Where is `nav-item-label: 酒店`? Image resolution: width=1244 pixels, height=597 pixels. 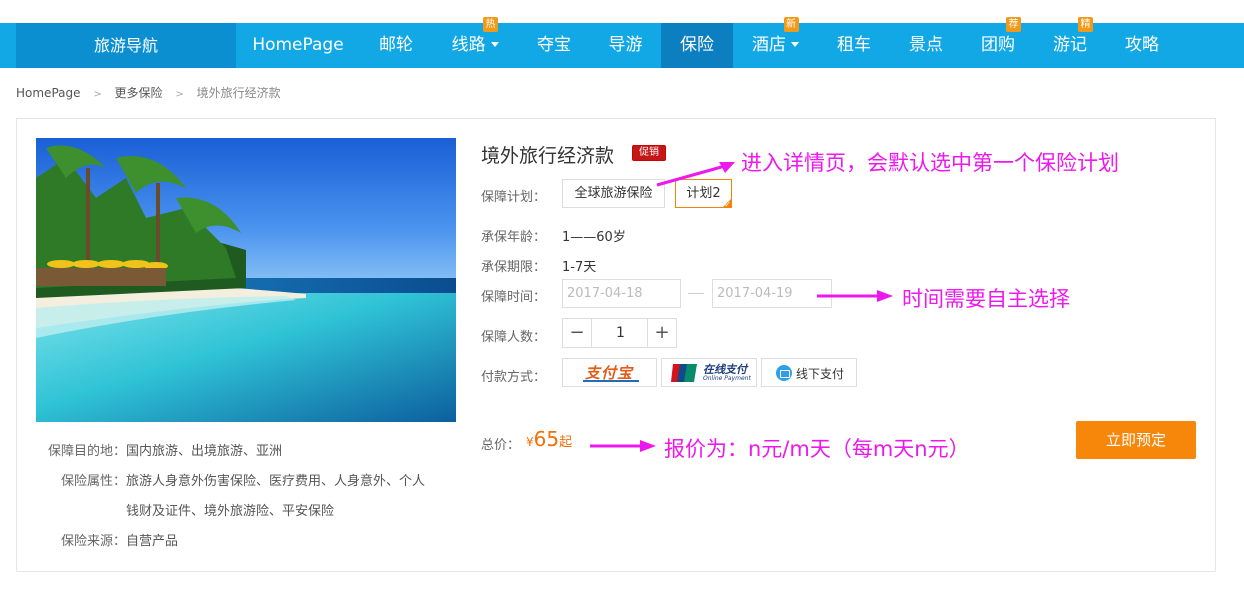
nav-item-label: 酒店 is located at coordinates (769, 45).